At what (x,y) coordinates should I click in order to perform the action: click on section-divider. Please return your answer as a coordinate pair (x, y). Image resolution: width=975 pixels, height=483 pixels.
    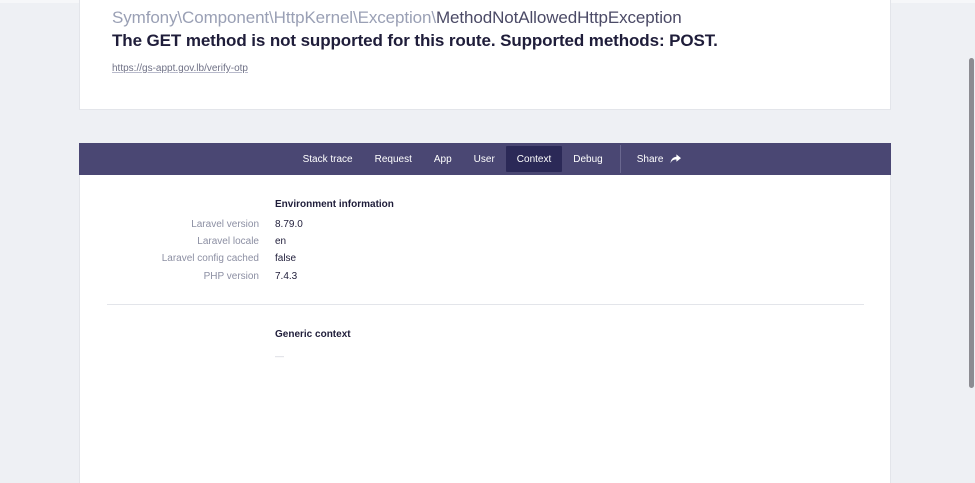
    Looking at the image, I should click on (485, 304).